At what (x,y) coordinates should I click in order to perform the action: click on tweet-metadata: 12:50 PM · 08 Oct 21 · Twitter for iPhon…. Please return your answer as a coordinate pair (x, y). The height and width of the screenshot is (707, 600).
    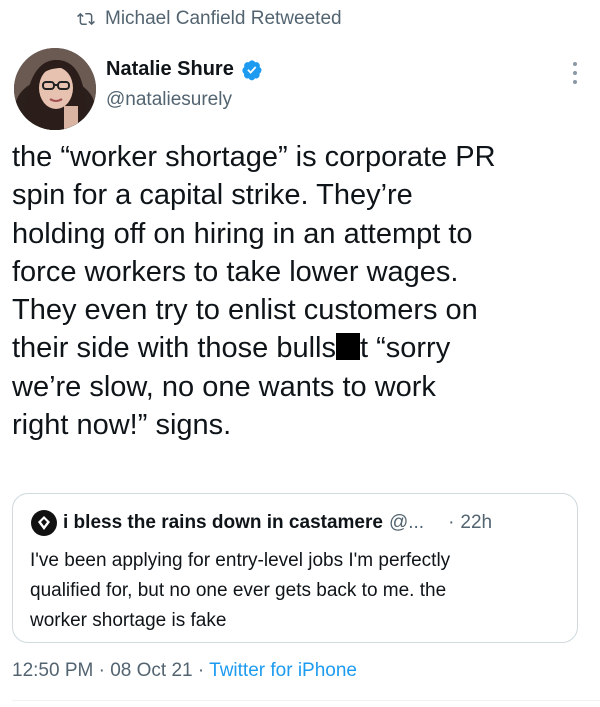
    Looking at the image, I should click on (184, 671).